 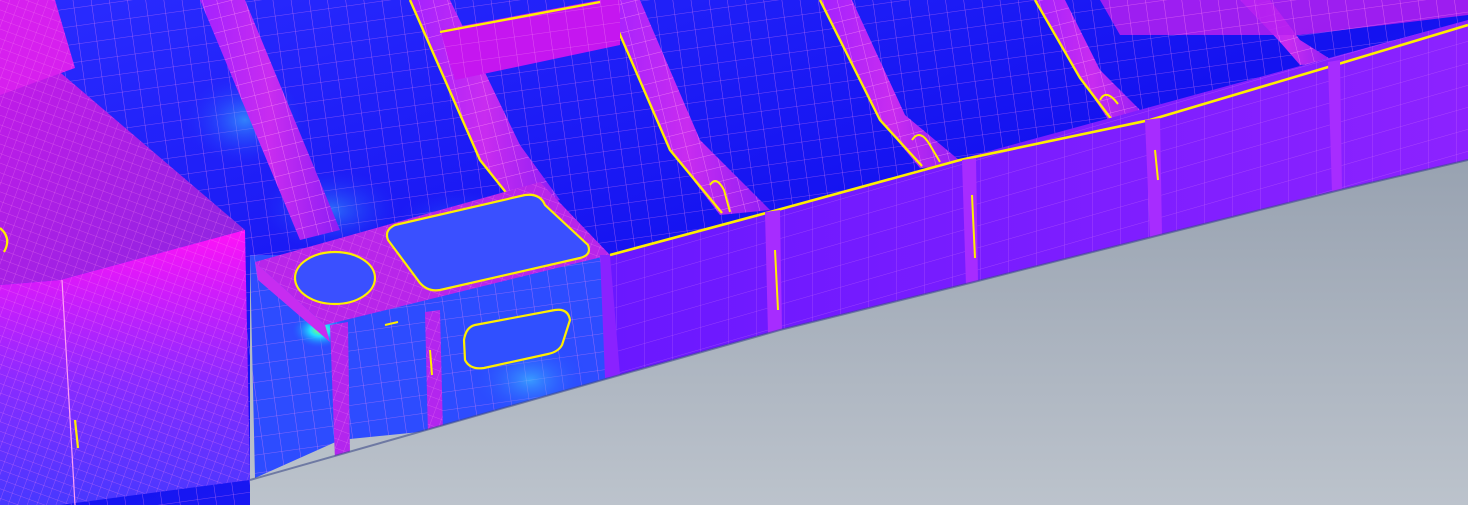 What do you see at coordinates (335, 278) in the screenshot?
I see `round-hole` at bounding box center [335, 278].